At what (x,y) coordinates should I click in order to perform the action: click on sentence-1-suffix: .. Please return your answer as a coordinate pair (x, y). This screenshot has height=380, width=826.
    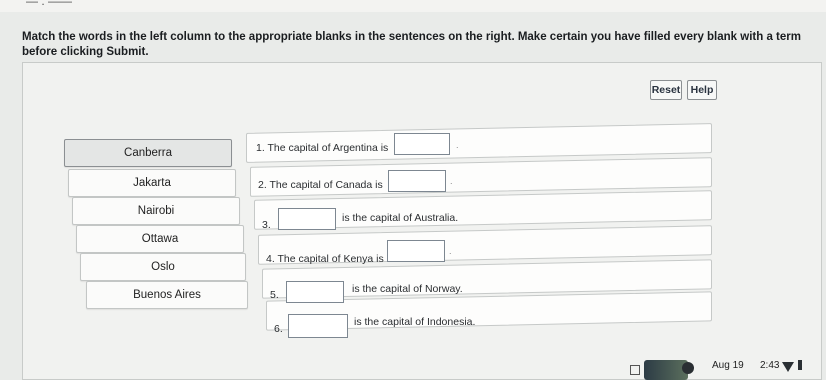
    Looking at the image, I should click on (457, 145).